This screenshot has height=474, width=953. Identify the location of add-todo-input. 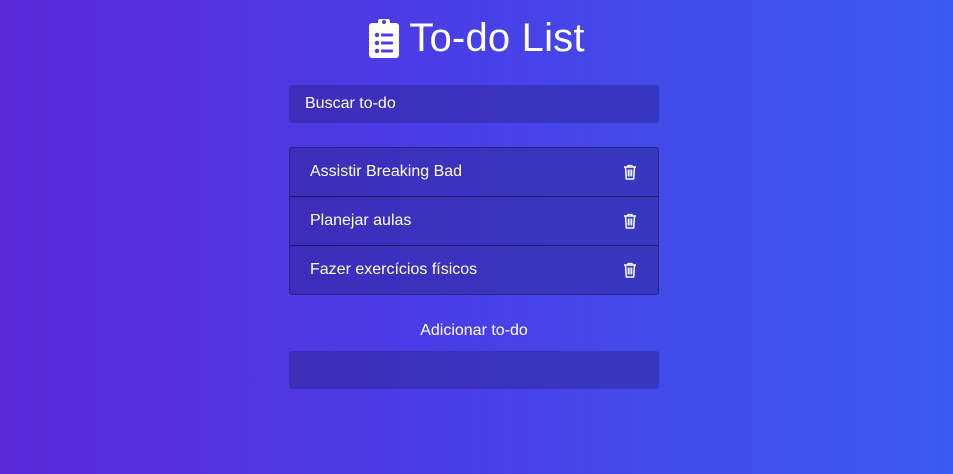
(474, 370).